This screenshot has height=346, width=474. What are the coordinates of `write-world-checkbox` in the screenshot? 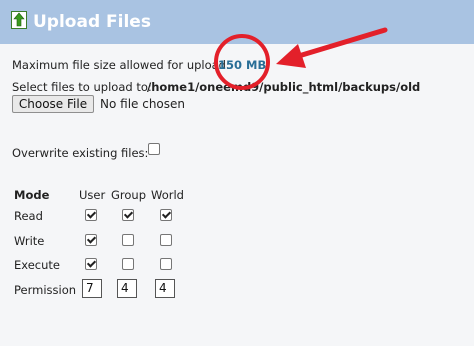 It's located at (166, 240).